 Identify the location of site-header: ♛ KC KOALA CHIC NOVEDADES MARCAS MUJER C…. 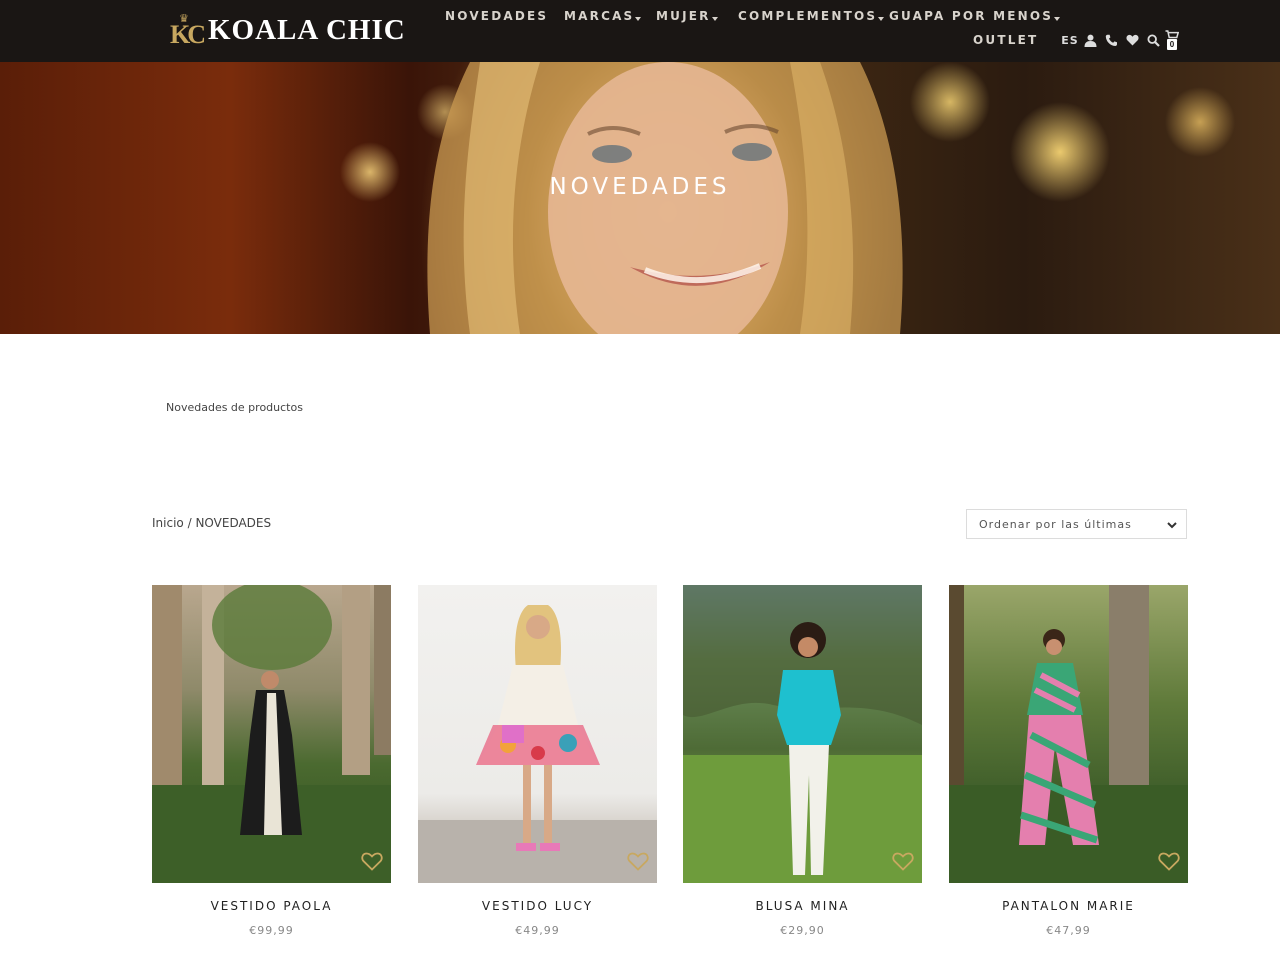
(640, 31).